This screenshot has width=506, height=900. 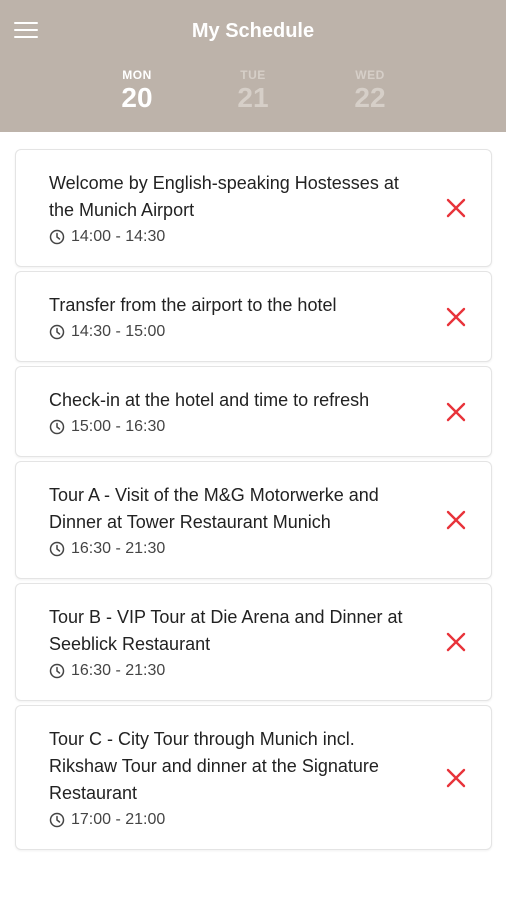 I want to click on day-number: 21, so click(x=253, y=97).